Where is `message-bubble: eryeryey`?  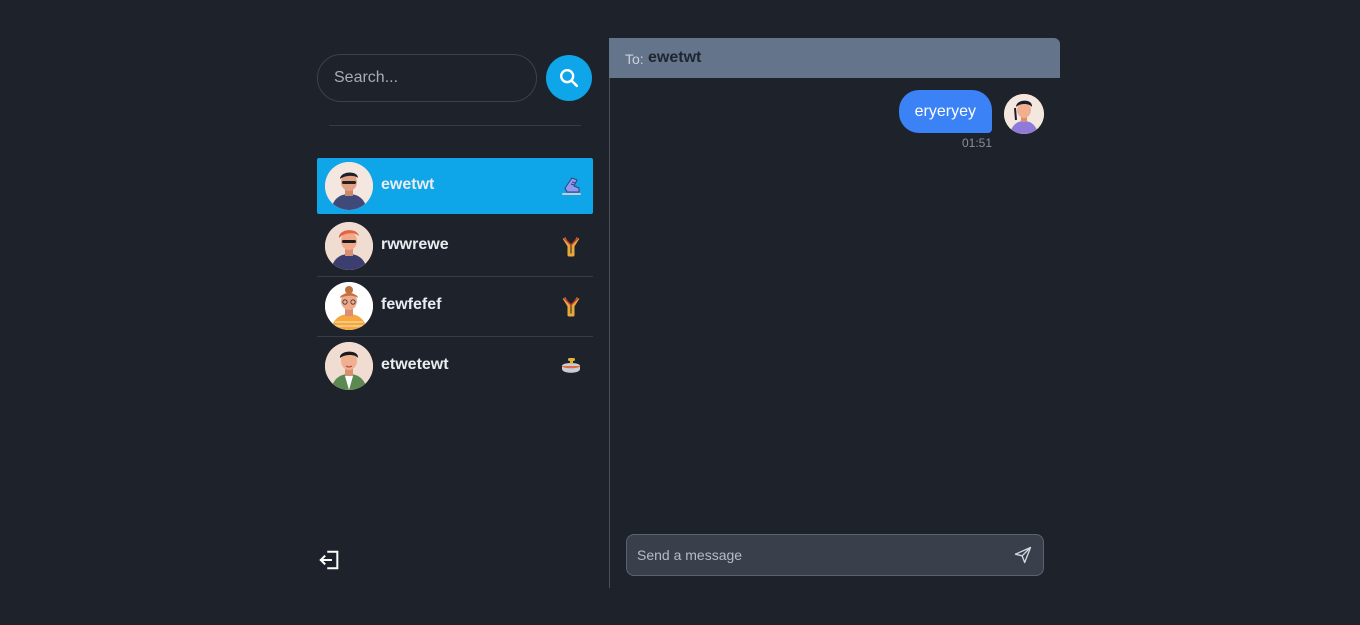 message-bubble: eryeryey is located at coordinates (945, 111).